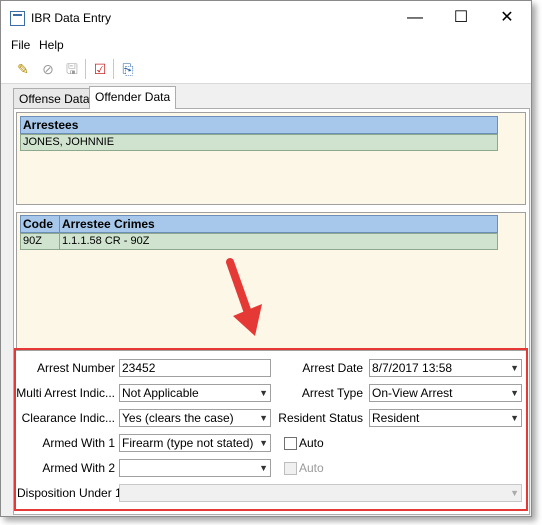 This screenshot has width=542, height=525. I want to click on tab-offender-data: Offender Data, so click(133, 97).